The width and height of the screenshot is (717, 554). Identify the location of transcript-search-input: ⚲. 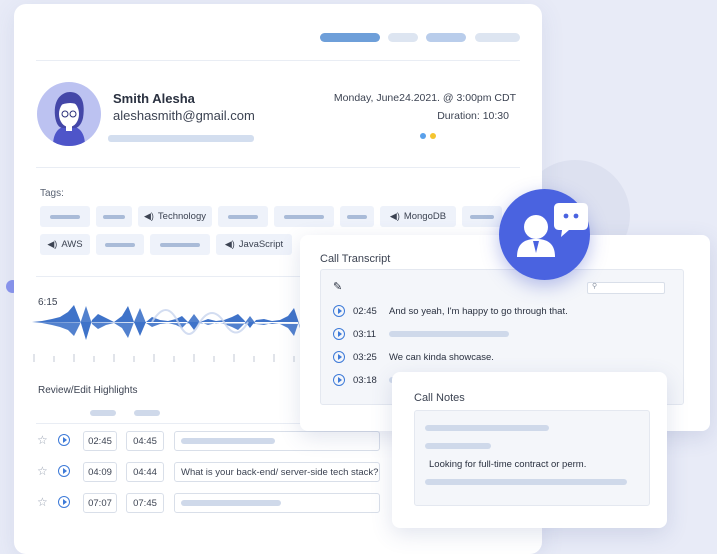
(626, 288).